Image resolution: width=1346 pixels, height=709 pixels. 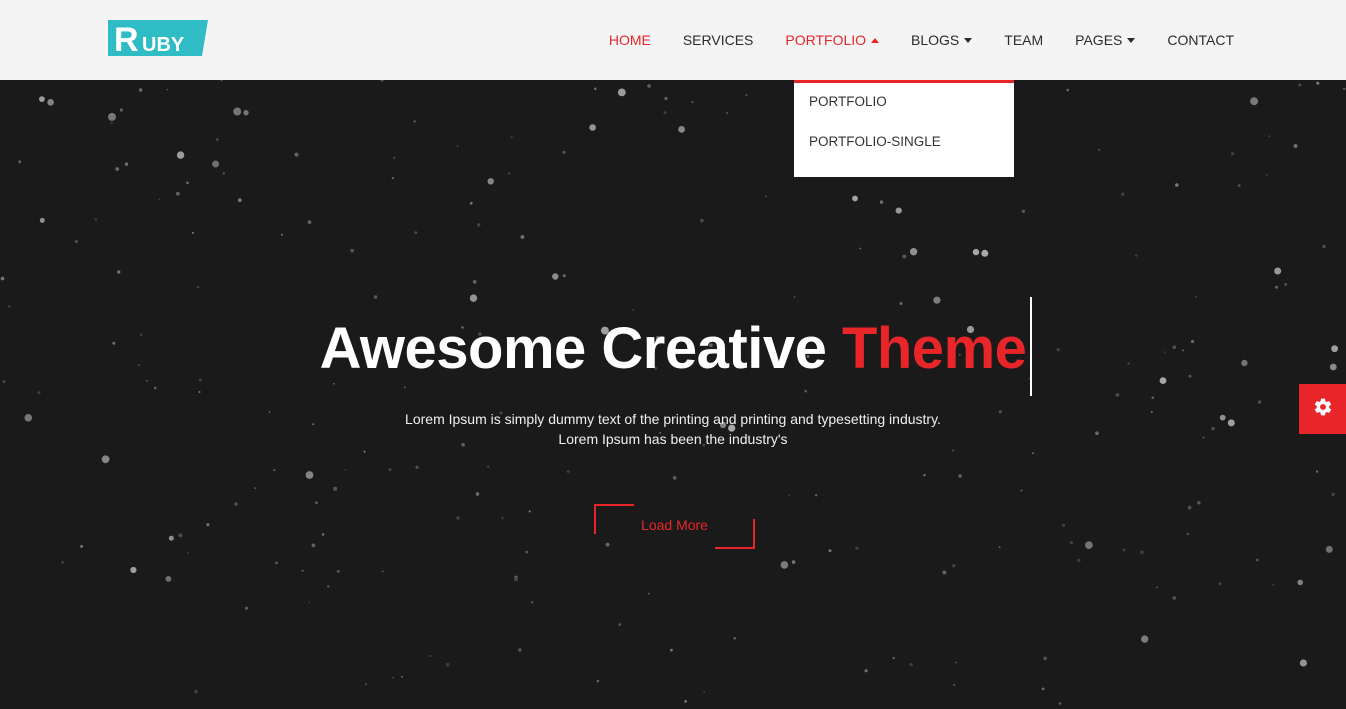 I want to click on nav-contact: CONTACT, so click(x=1200, y=40).